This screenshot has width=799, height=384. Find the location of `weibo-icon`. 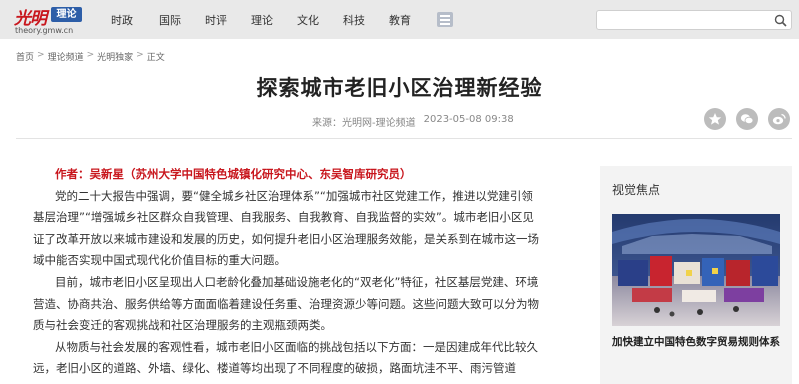

weibo-icon is located at coordinates (779, 119).